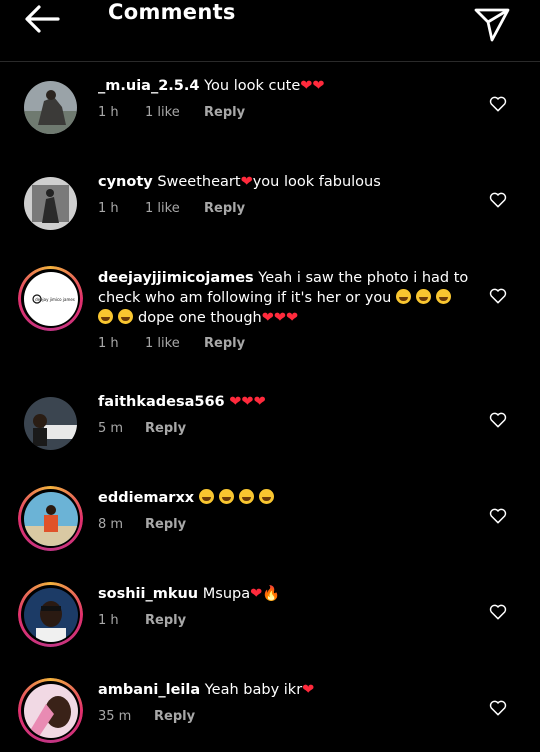 The image size is (540, 752). What do you see at coordinates (270, 710) in the screenshot?
I see `comment-item: ambani_leila Yeah baby ikr❤ 35 m Reply` at bounding box center [270, 710].